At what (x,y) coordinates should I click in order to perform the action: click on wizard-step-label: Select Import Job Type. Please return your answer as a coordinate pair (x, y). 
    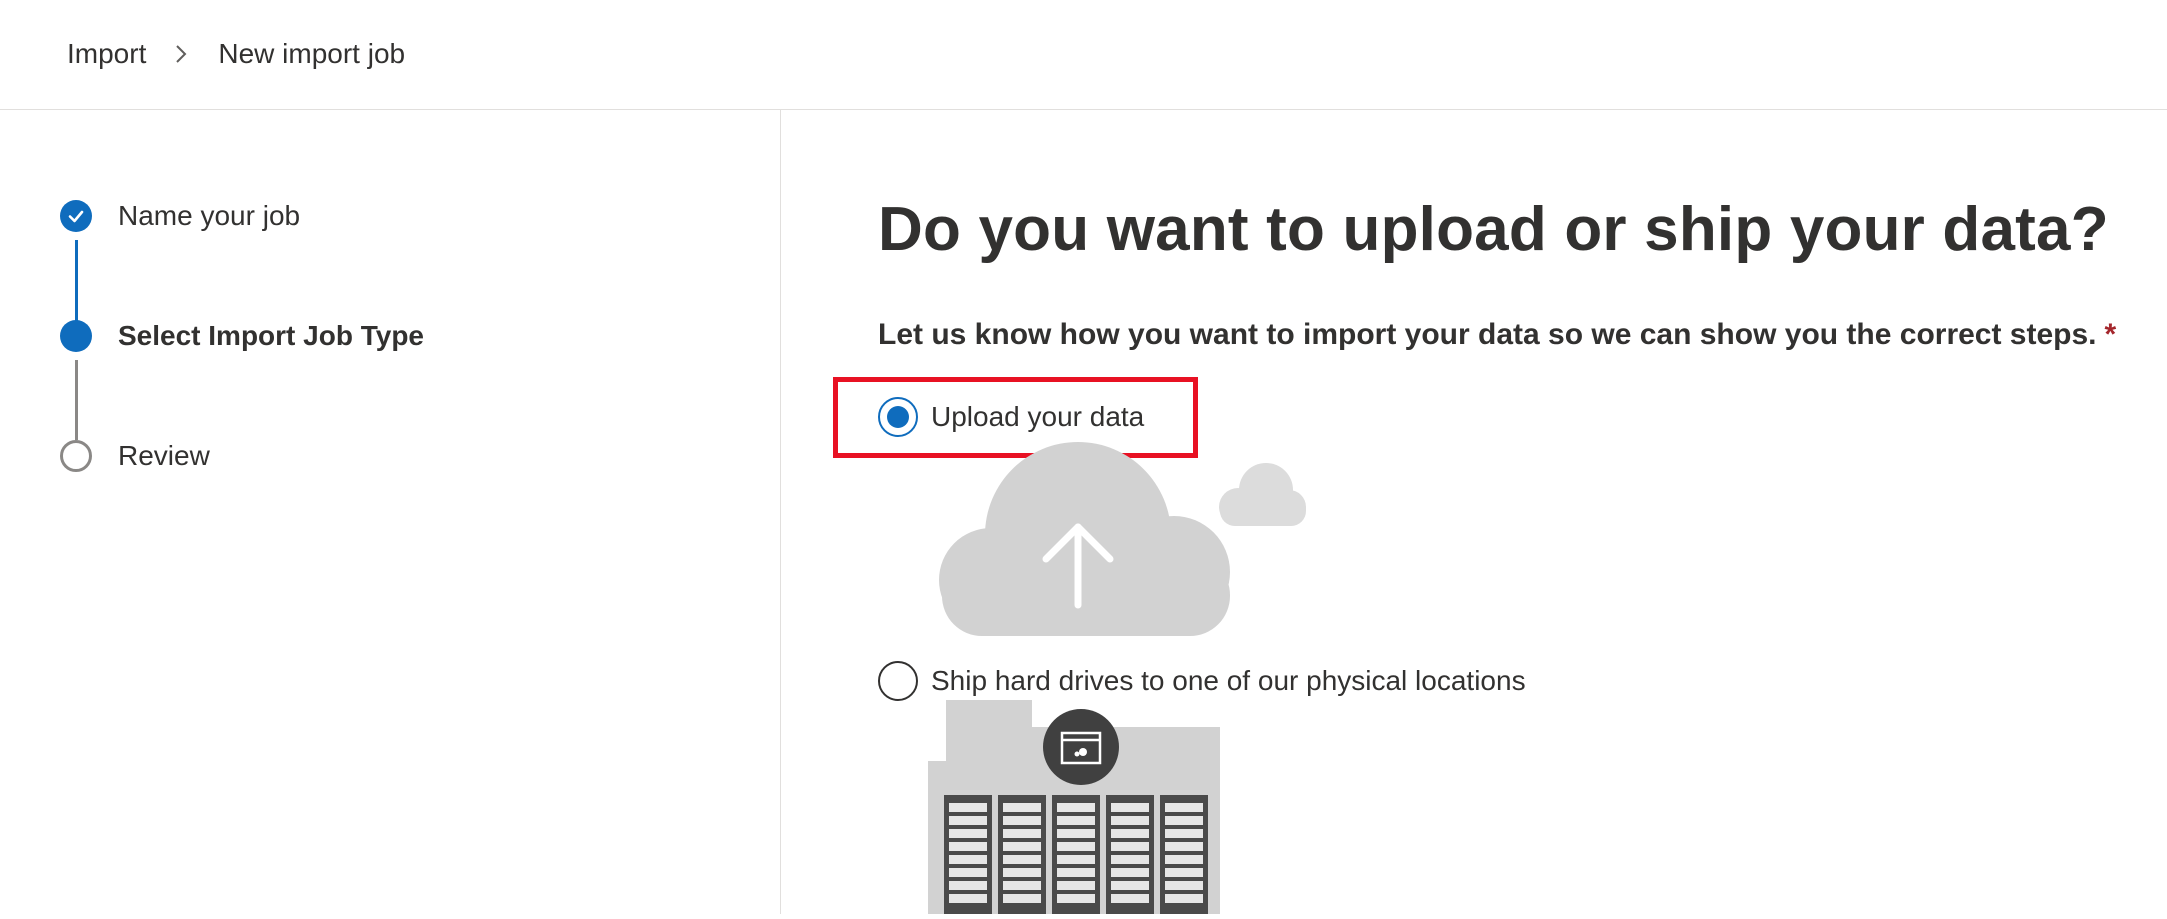
    Looking at the image, I should click on (271, 335).